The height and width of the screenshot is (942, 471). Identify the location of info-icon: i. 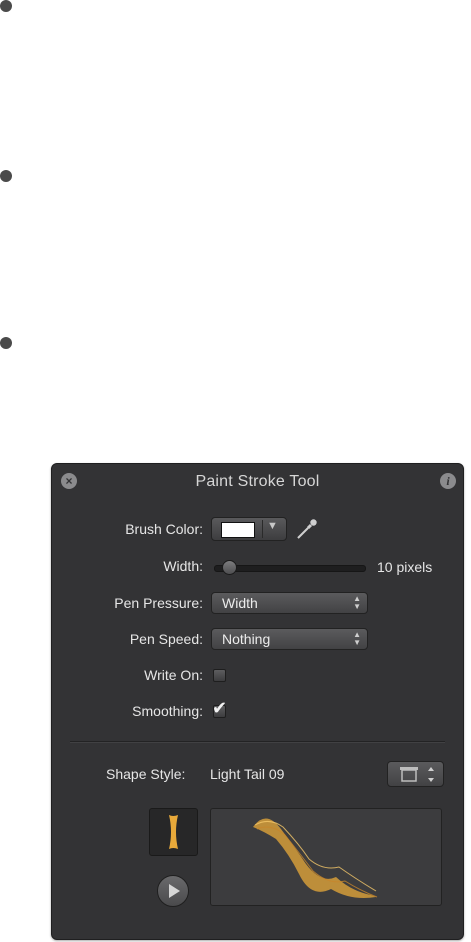
(448, 481).